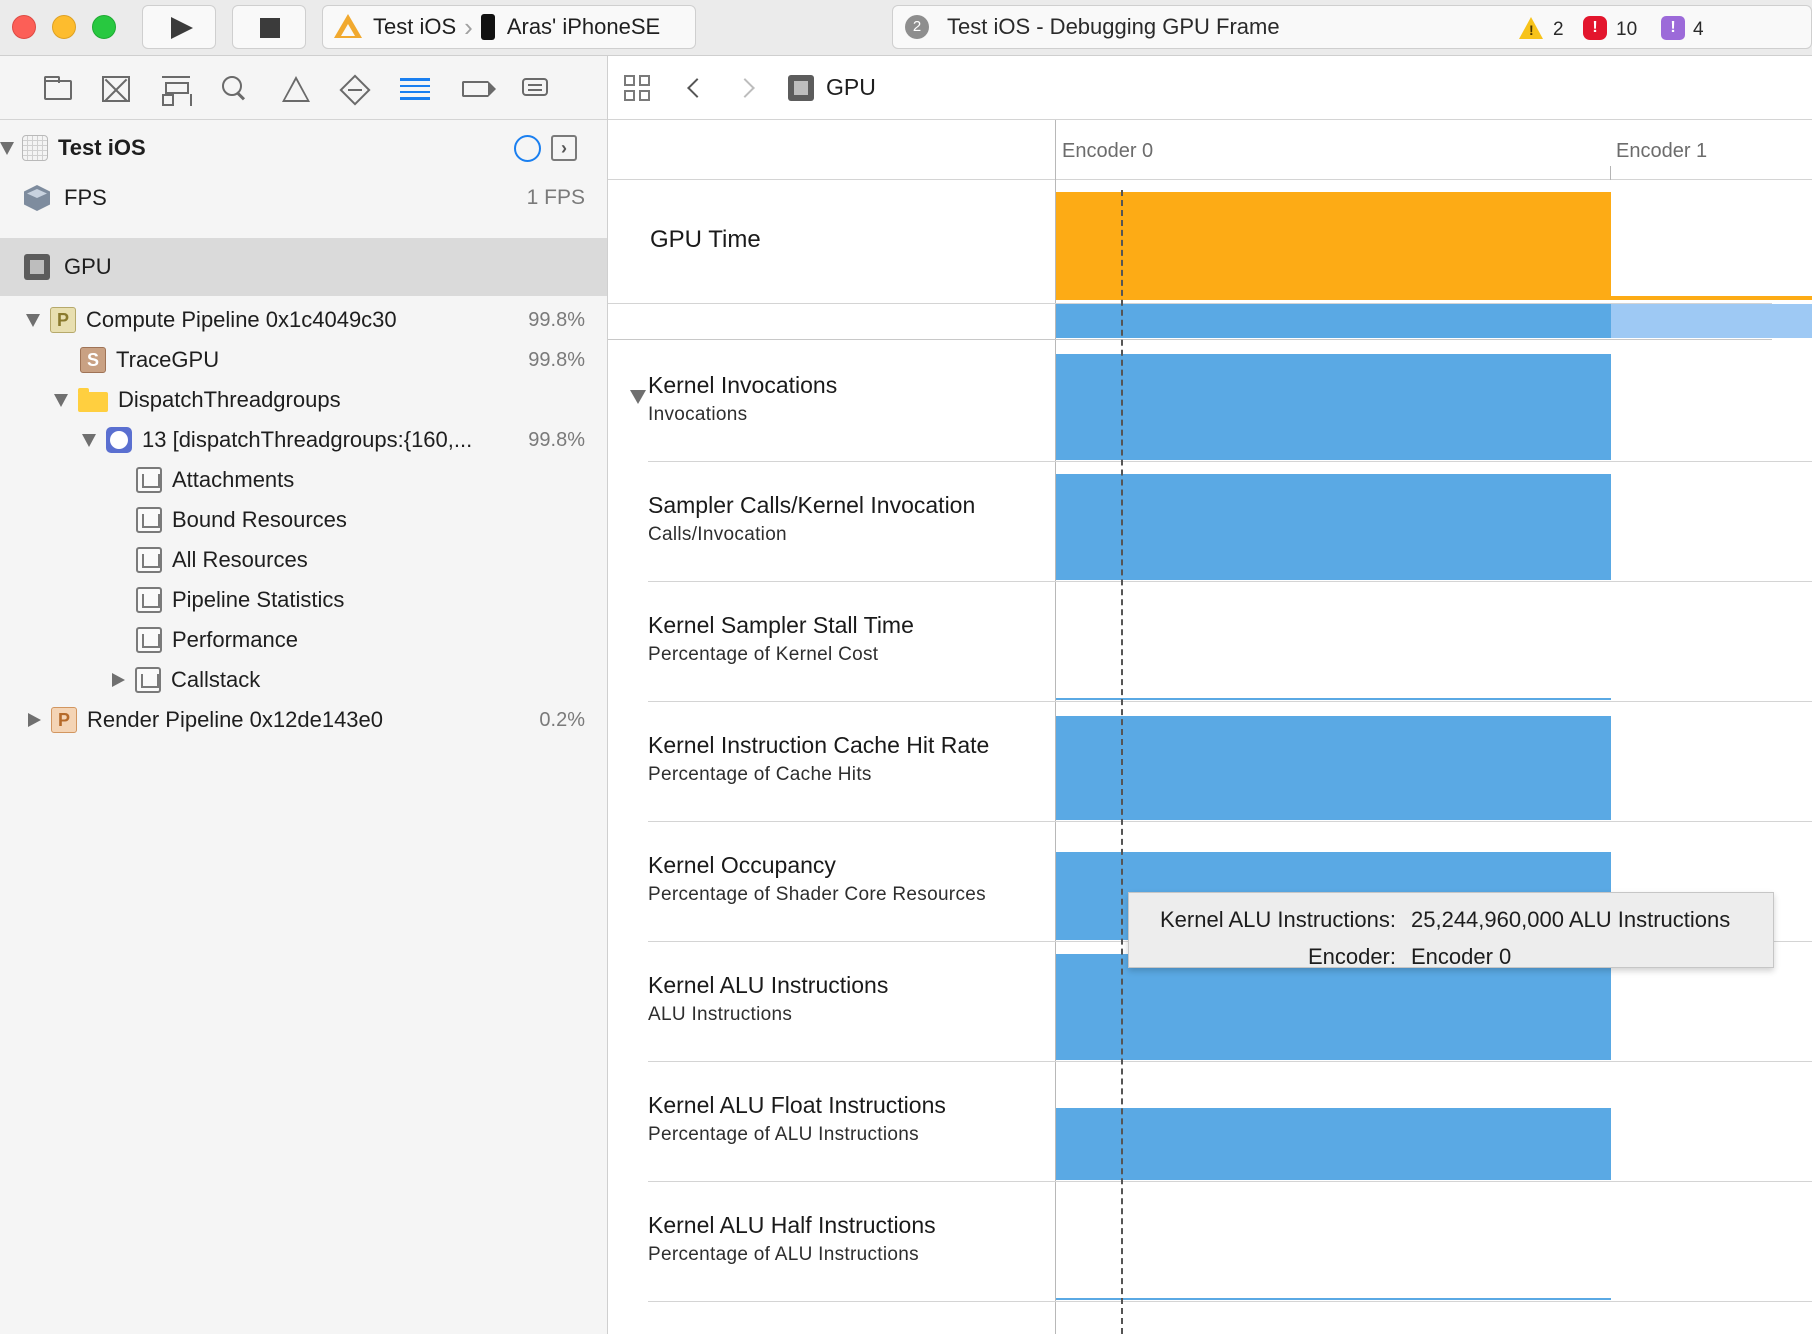 The height and width of the screenshot is (1334, 1812). Describe the element at coordinates (781, 625) in the screenshot. I see `lane-title: Kernel Sampler Stall Time` at that location.